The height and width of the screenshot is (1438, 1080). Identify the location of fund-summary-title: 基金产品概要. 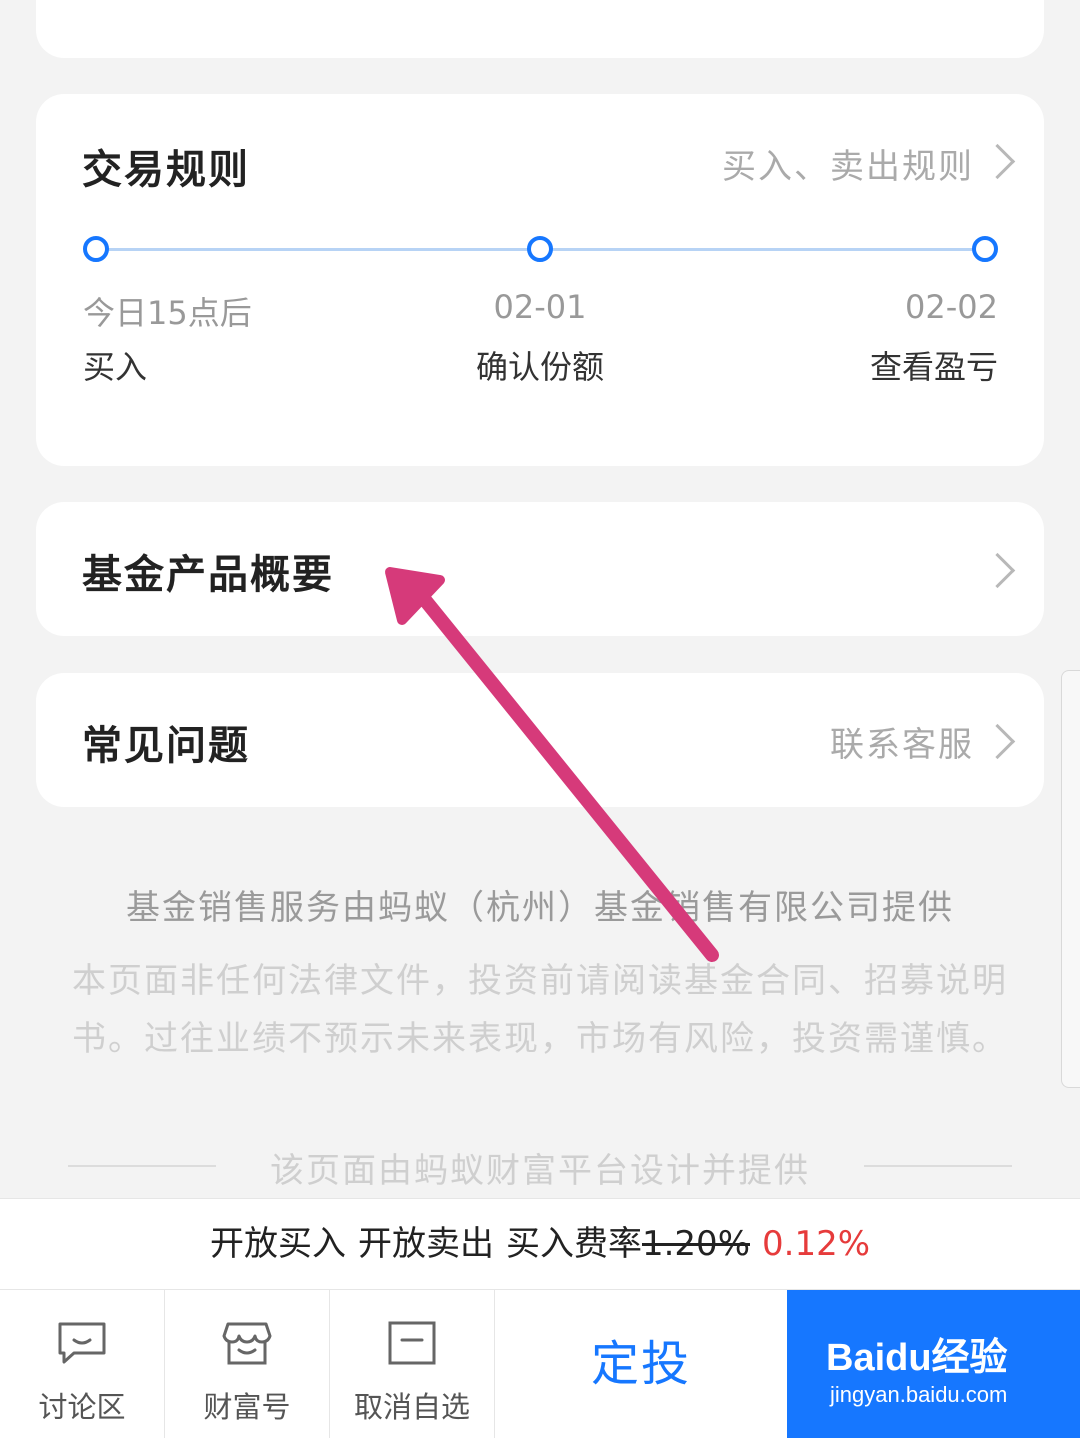
(208, 575).